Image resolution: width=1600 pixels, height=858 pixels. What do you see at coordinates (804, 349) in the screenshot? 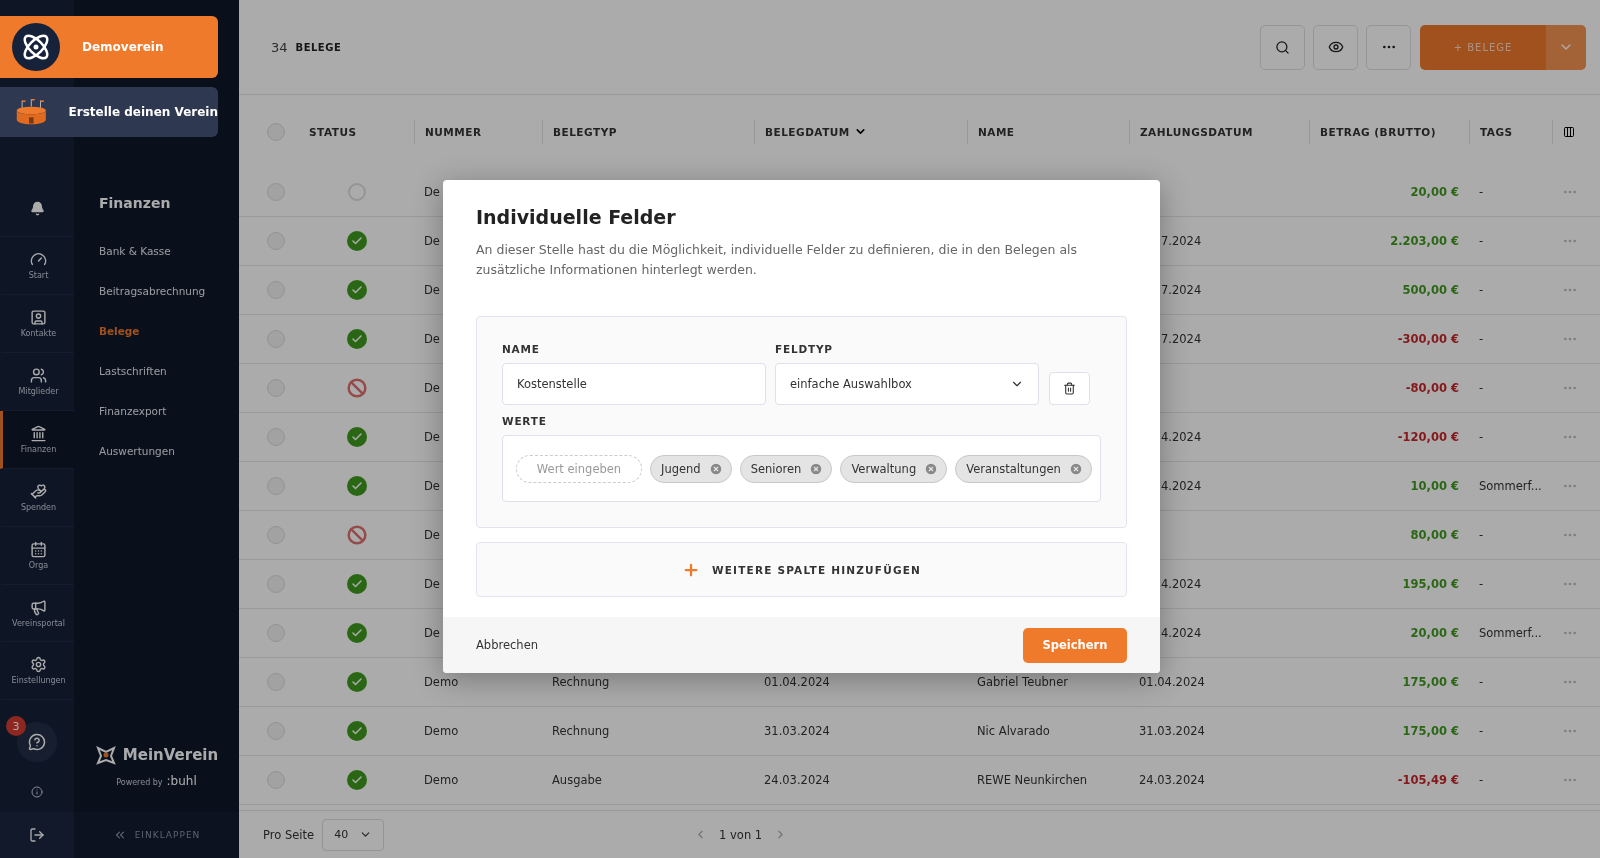
I see `field-label: FELDTYP` at bounding box center [804, 349].